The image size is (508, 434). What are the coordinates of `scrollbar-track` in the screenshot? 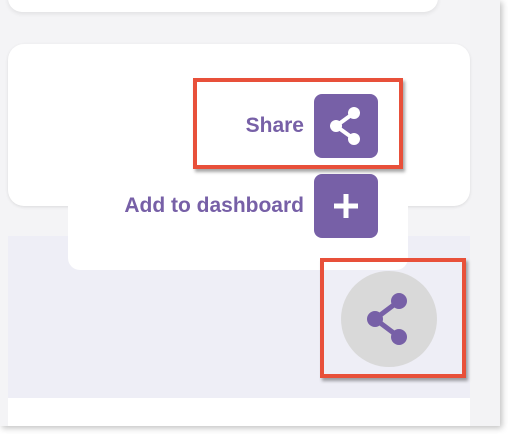 It's located at (485, 213).